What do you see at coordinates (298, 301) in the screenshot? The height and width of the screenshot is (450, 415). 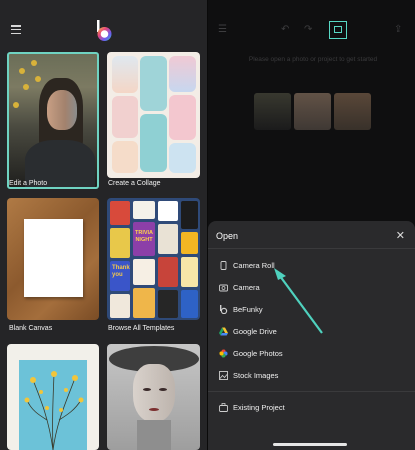 I see `annotation-arrow` at bounding box center [298, 301].